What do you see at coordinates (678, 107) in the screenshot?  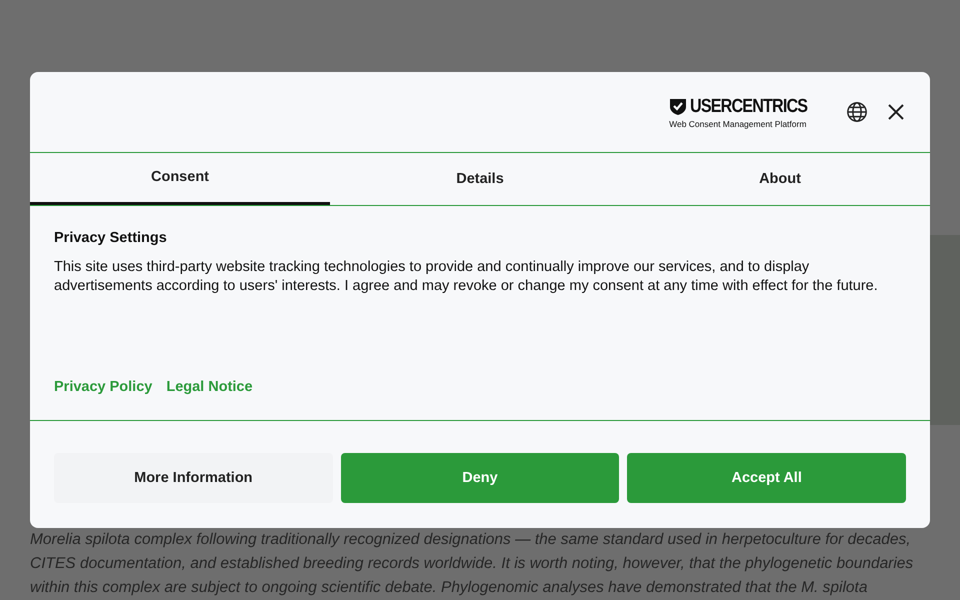 I see `shield-check-icon` at bounding box center [678, 107].